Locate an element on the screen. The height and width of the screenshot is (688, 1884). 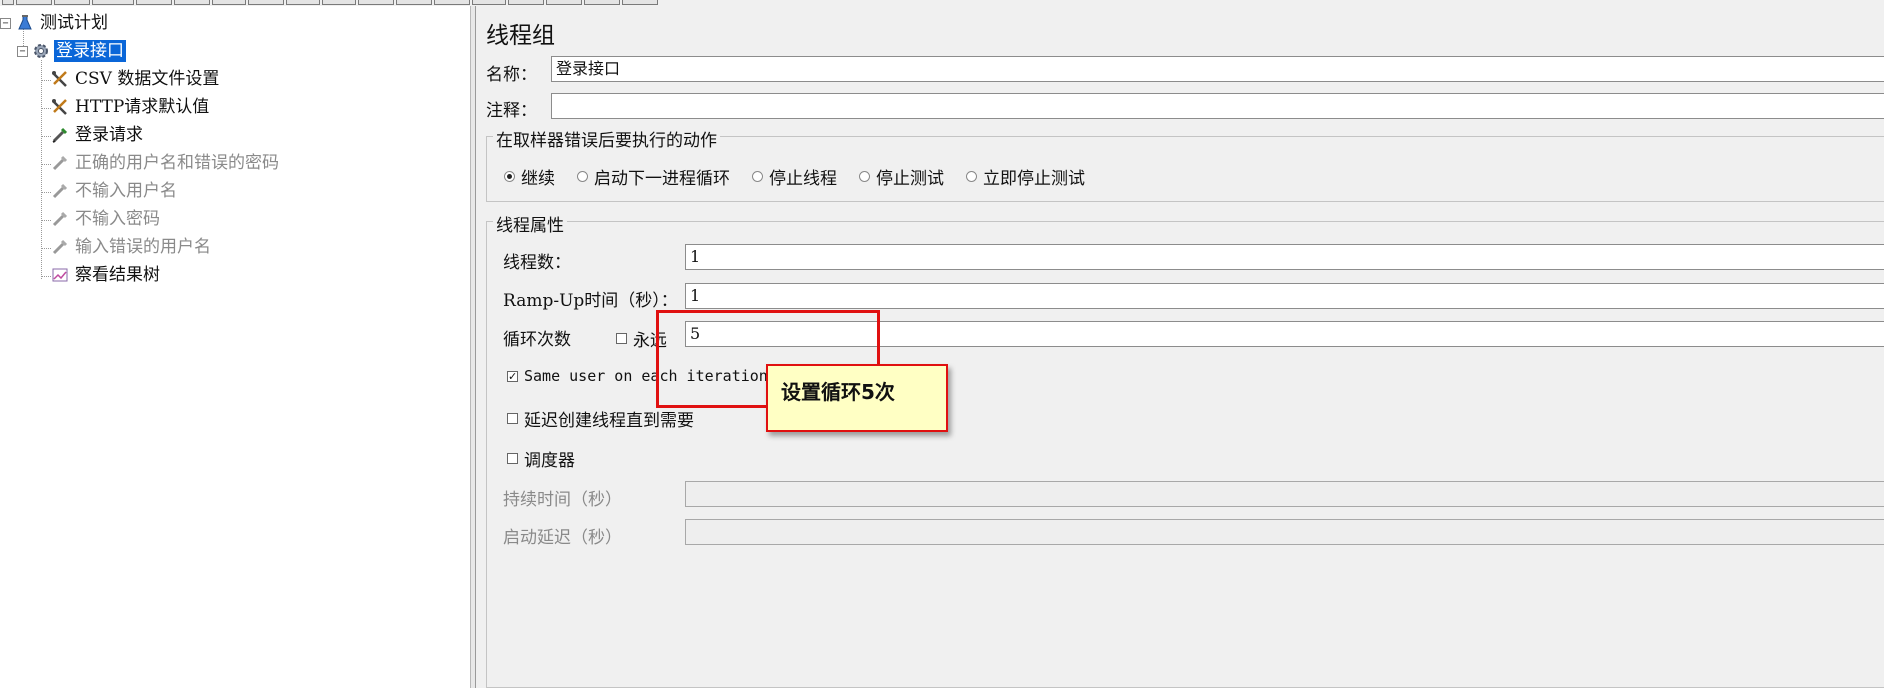
tree-item-csv-config: CSV 数据文件设置 is located at coordinates (135, 79).